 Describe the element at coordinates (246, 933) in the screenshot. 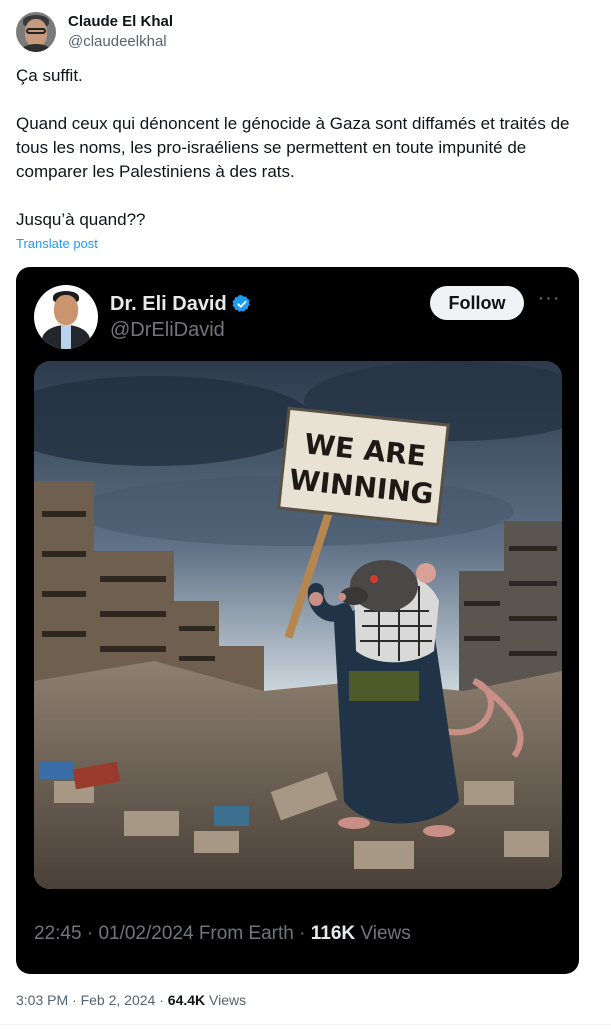

I see `quoted-source: From Earth` at that location.